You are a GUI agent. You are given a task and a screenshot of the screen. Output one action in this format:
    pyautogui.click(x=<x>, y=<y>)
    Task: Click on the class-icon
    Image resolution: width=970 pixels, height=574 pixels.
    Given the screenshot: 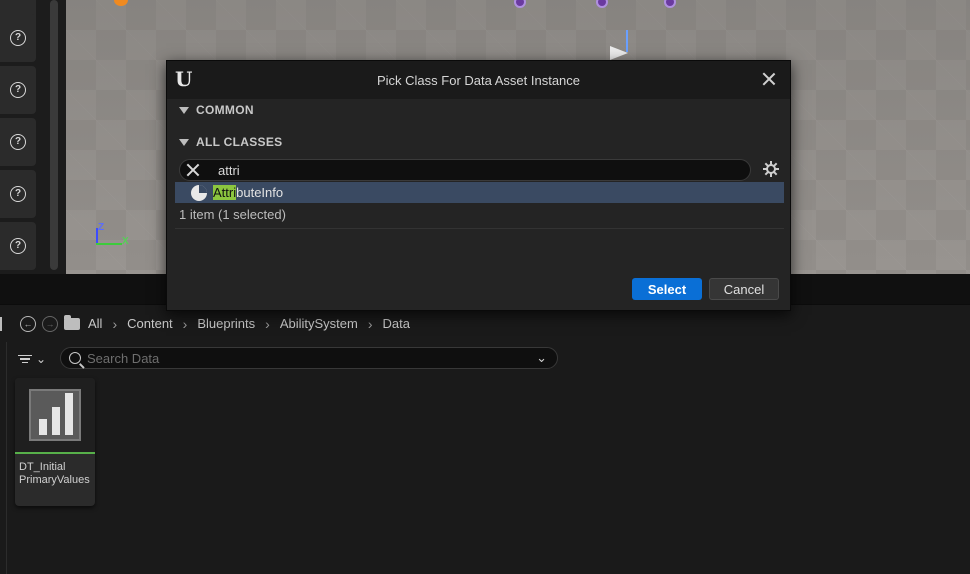 What is the action you would take?
    pyautogui.click(x=199, y=192)
    